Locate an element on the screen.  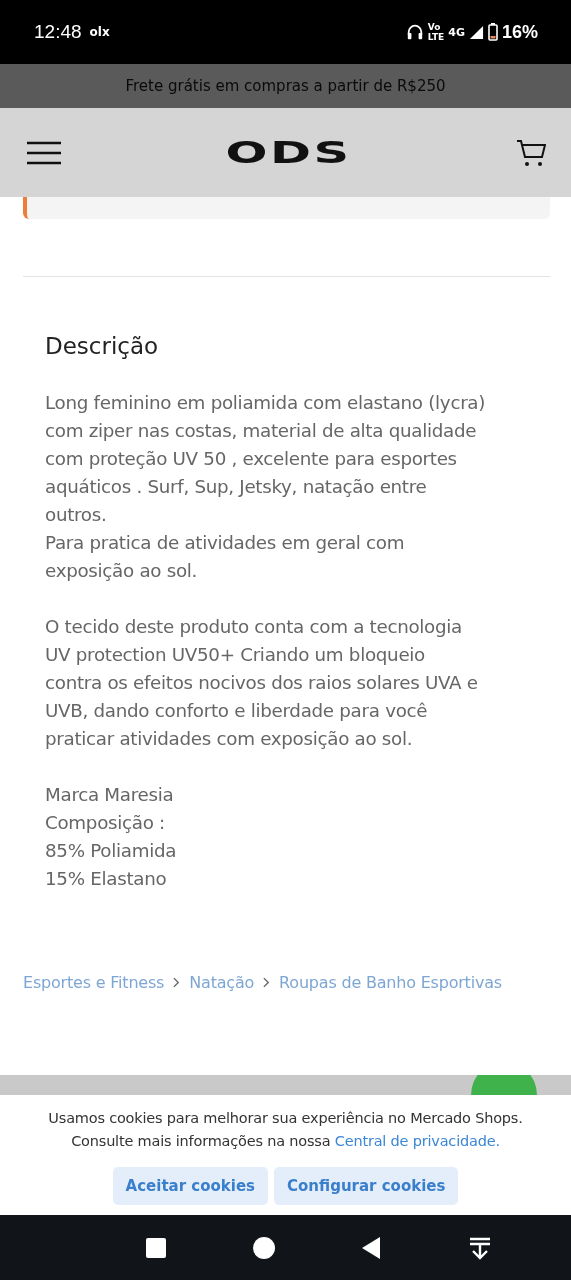
download-icon is located at coordinates (480, 1247).